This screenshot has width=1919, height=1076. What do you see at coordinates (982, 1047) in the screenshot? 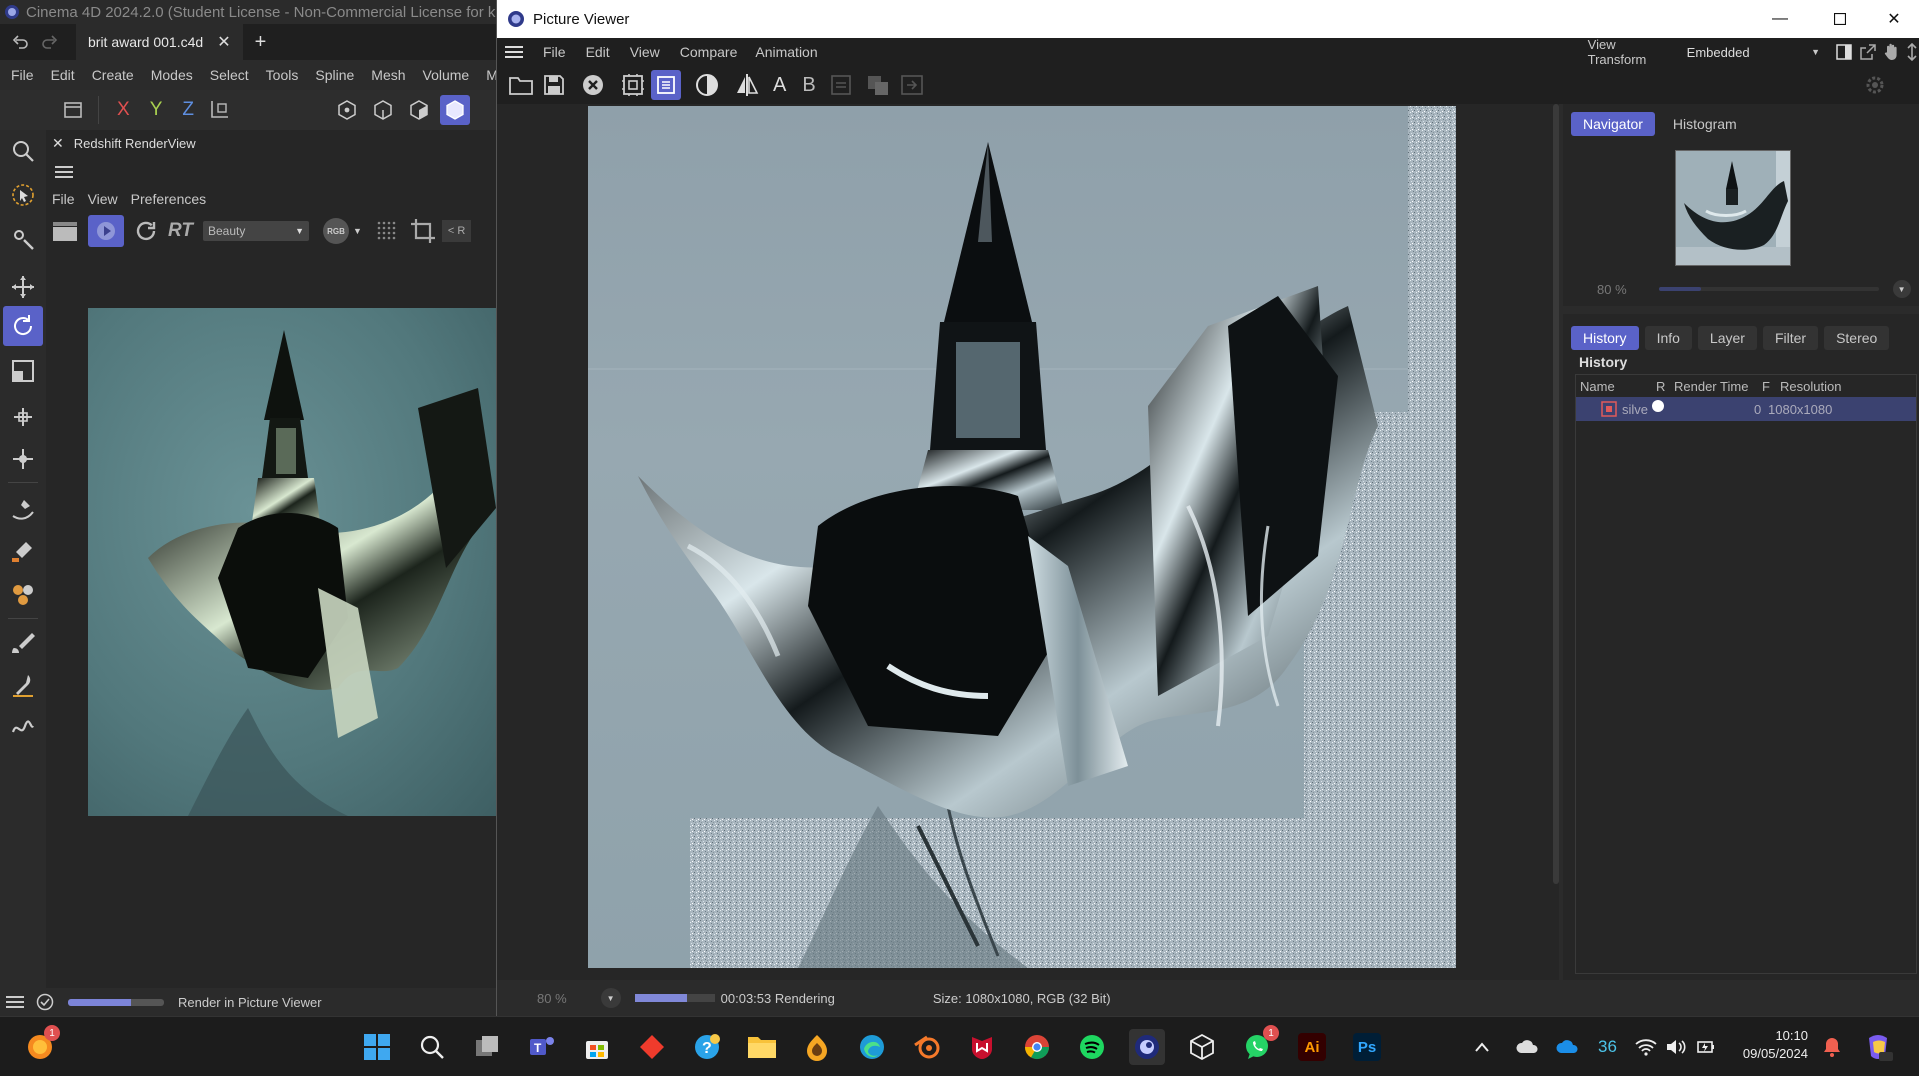
I see `mcafee-app-icon` at bounding box center [982, 1047].